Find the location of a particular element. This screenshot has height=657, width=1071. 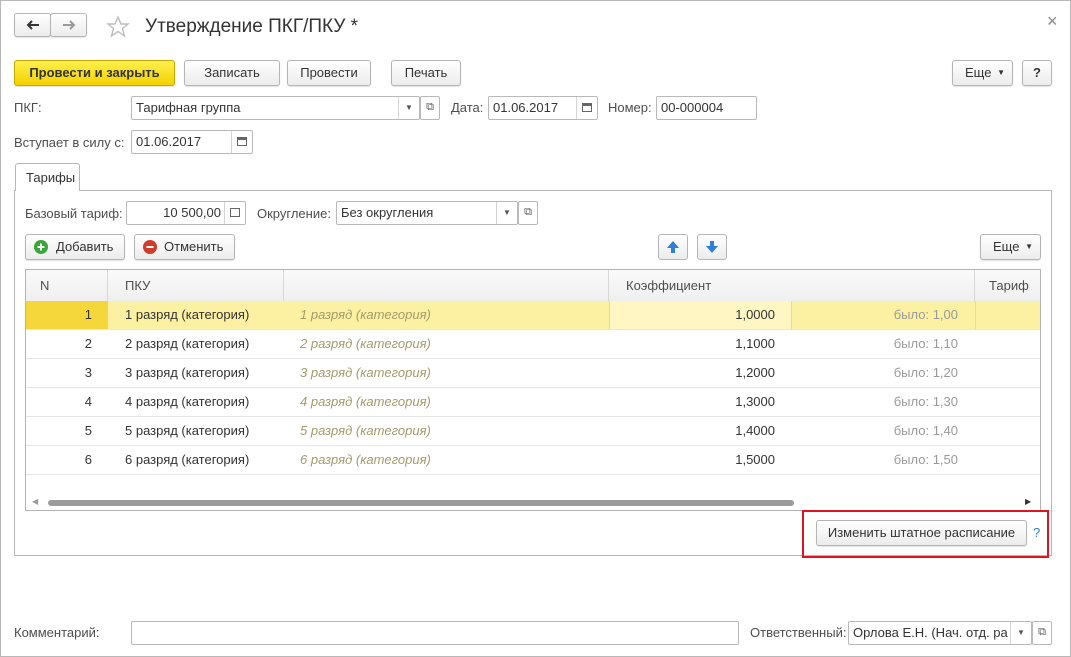

comment-label: Комментарий: is located at coordinates (57, 632).